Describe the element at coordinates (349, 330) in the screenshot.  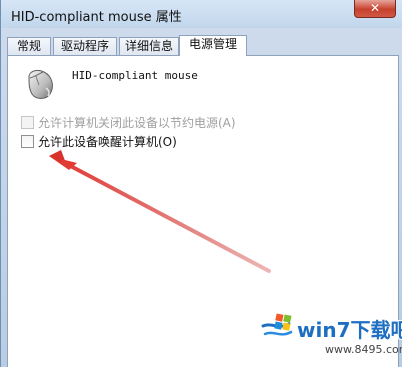
I see `watermark-text: win7下载吧` at that location.